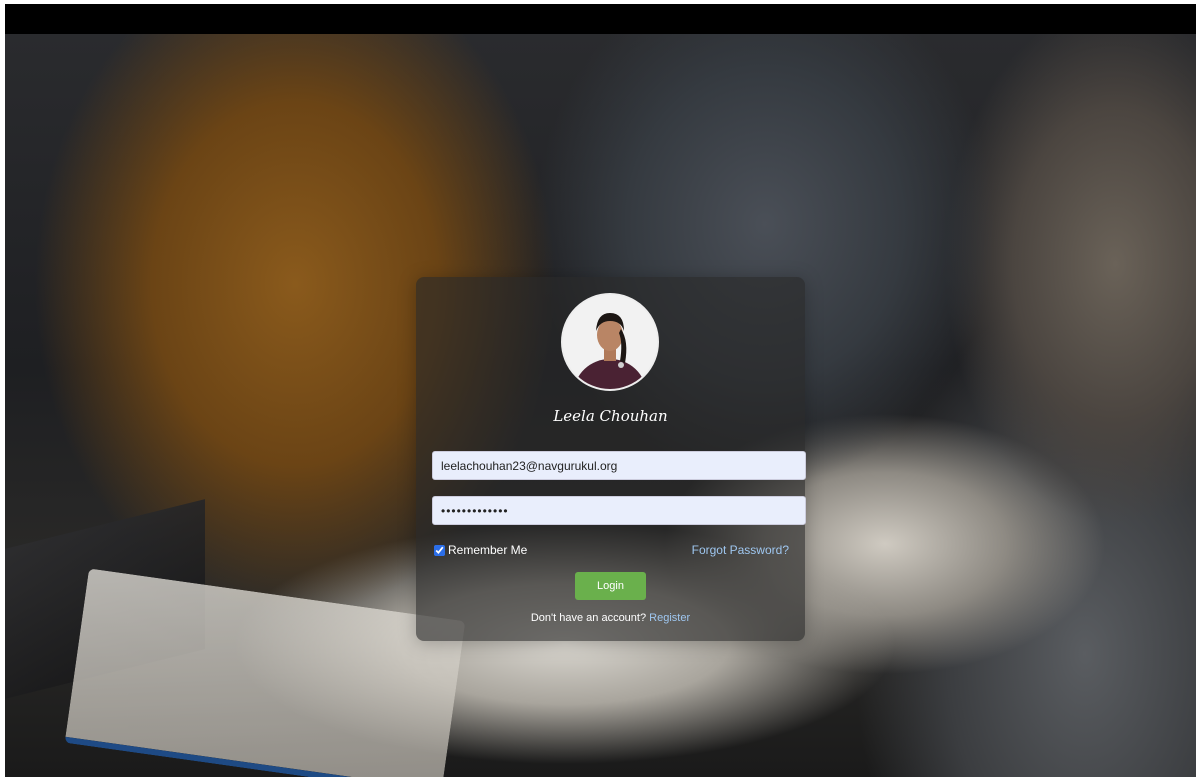  What do you see at coordinates (619, 465) in the screenshot?
I see `email-input` at bounding box center [619, 465].